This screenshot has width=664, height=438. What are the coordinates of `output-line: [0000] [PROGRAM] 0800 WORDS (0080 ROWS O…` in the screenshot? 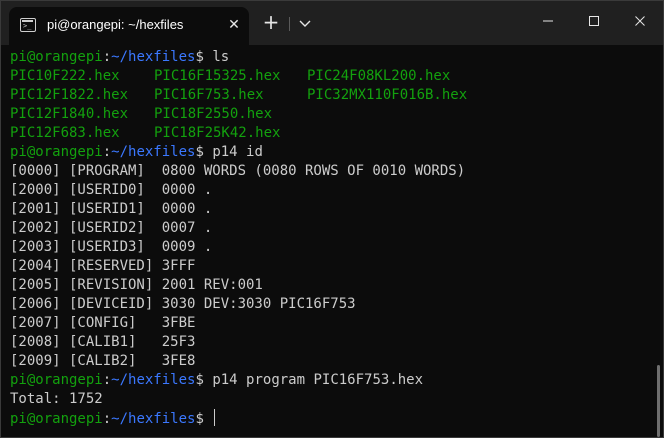 It's located at (238, 171).